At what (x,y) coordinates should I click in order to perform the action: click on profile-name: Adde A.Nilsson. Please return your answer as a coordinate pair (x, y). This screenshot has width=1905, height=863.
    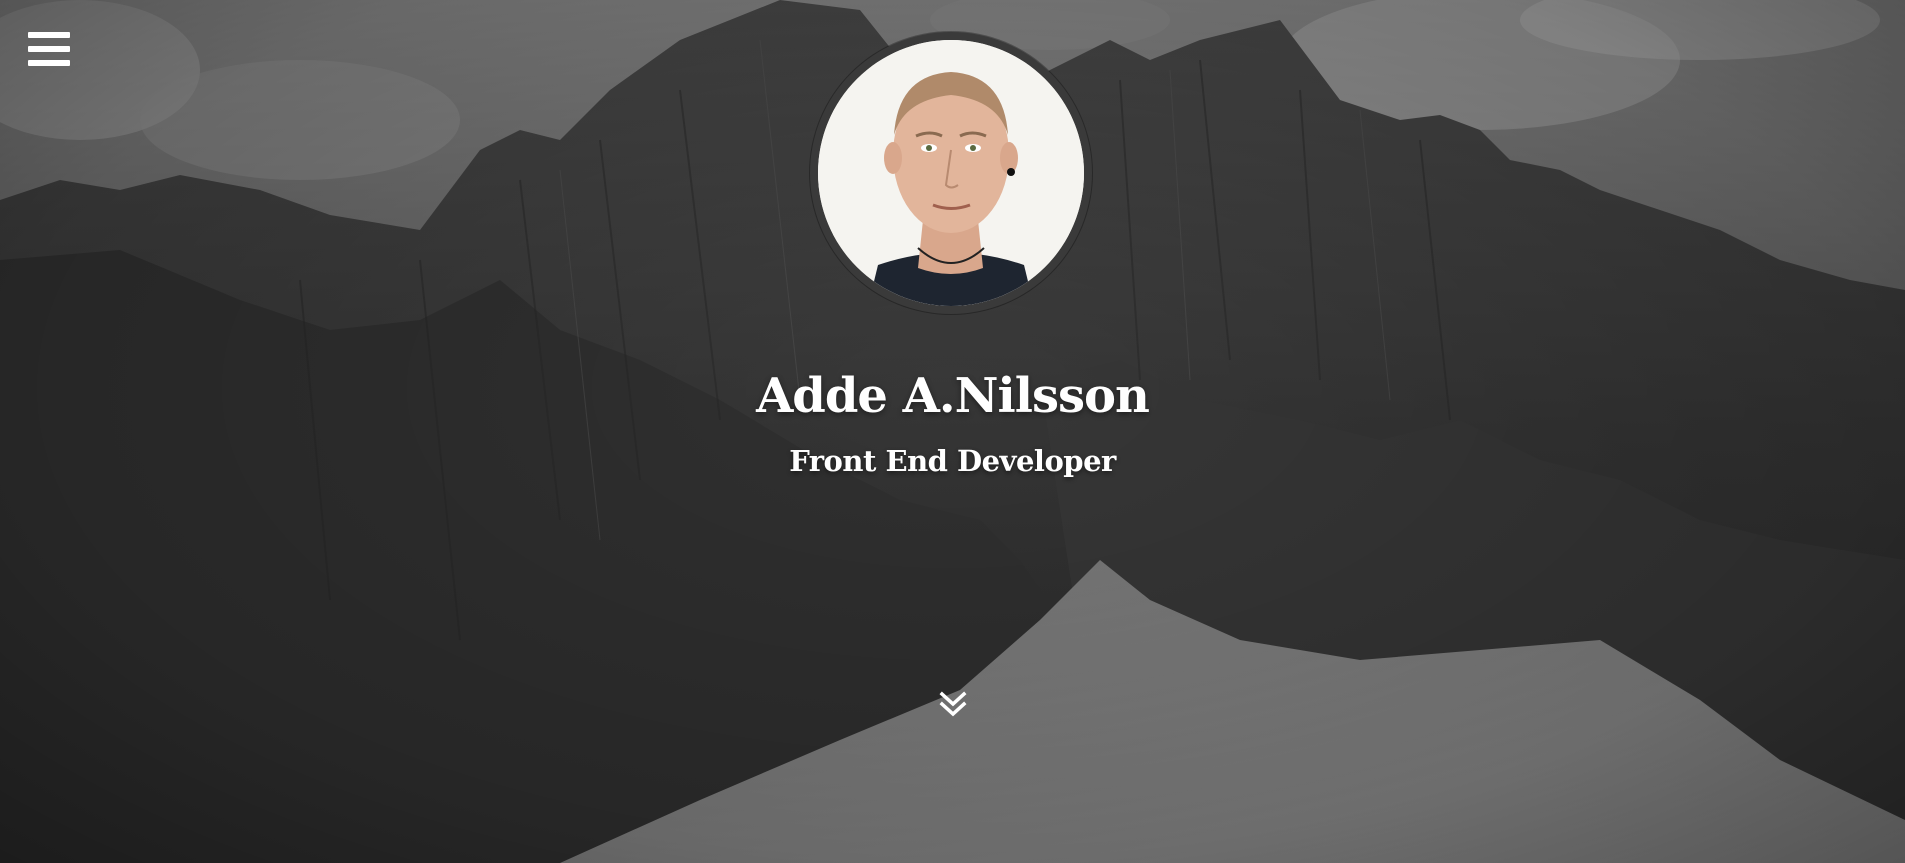
    Looking at the image, I should click on (953, 396).